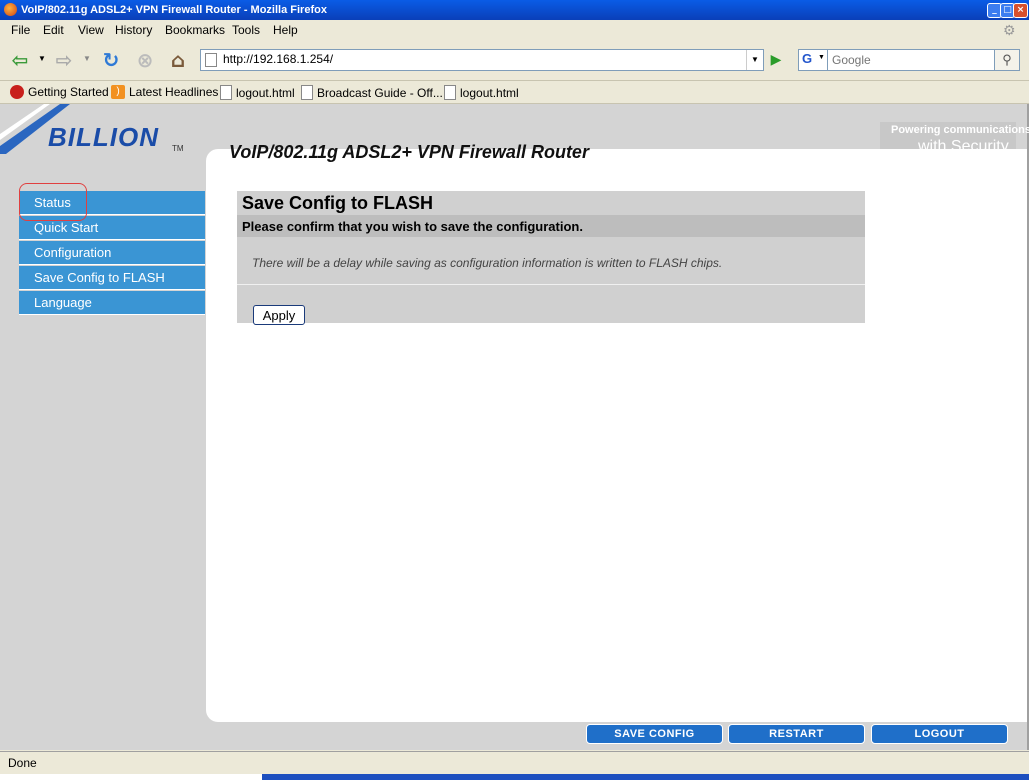 The width and height of the screenshot is (1029, 780). What do you see at coordinates (246, 30) in the screenshot?
I see `menu-tools: Tools` at bounding box center [246, 30].